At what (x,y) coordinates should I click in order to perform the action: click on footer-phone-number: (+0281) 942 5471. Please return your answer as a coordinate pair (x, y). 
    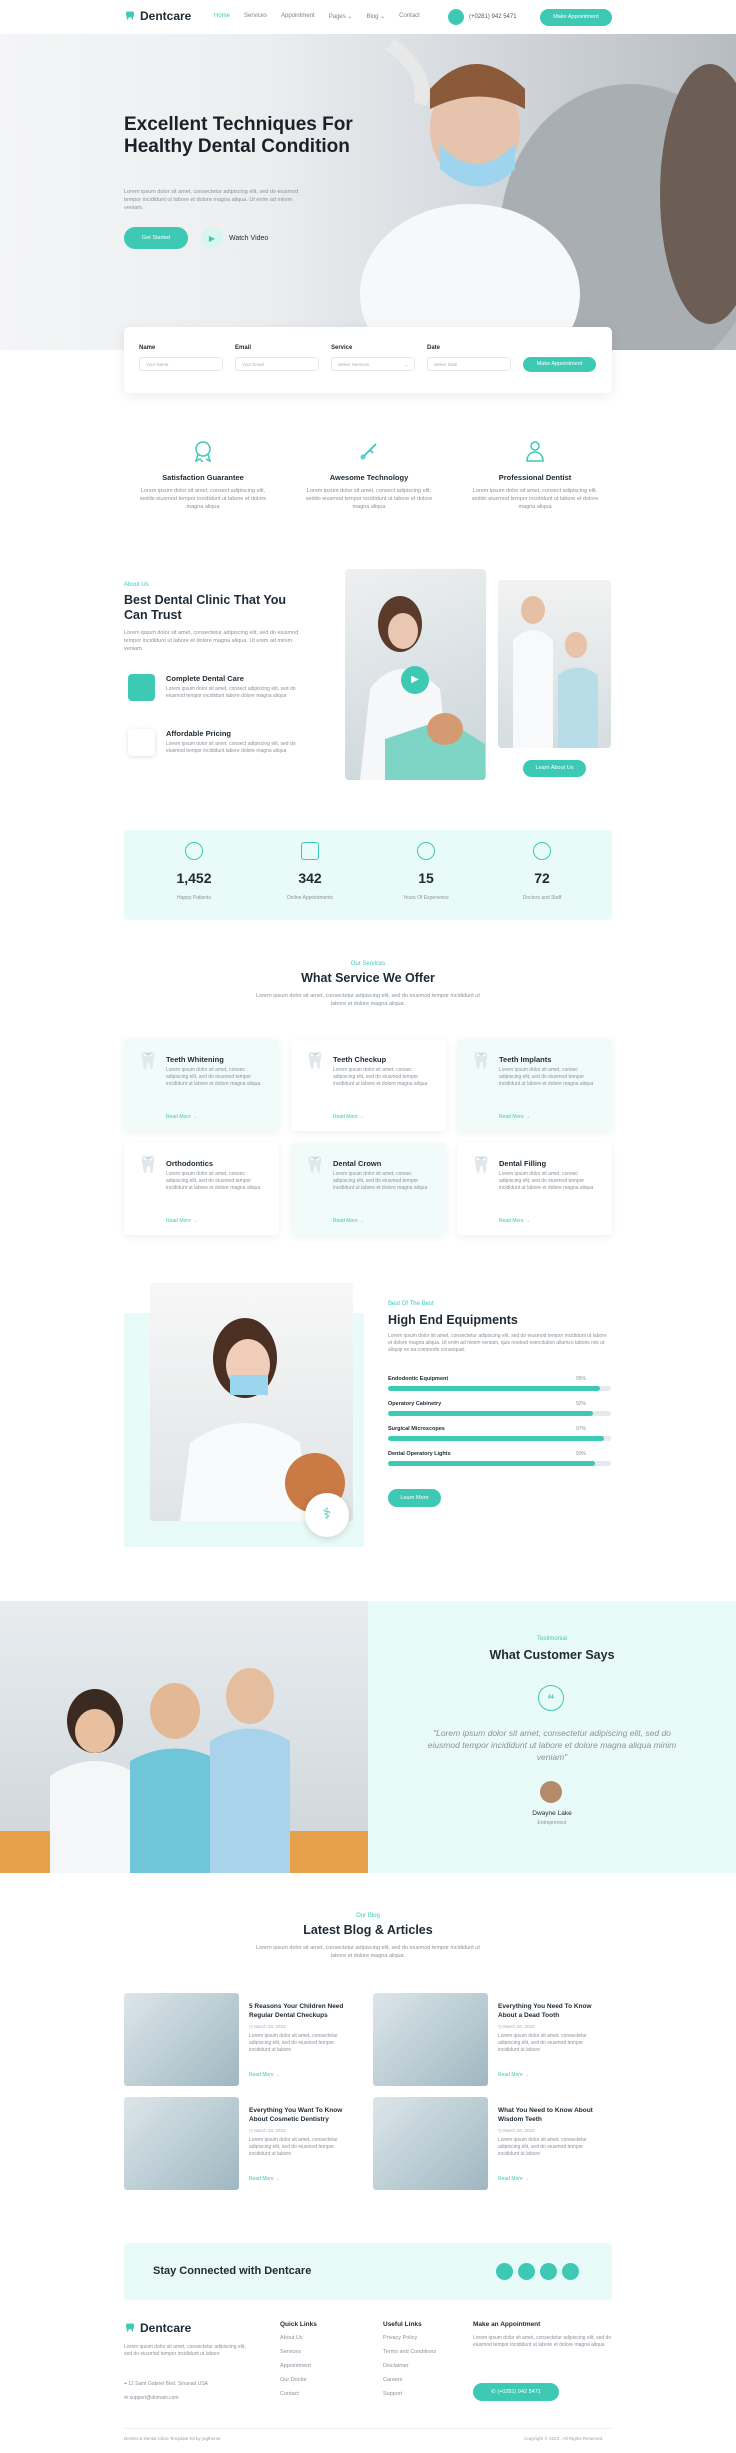
    Looking at the image, I should click on (519, 2392).